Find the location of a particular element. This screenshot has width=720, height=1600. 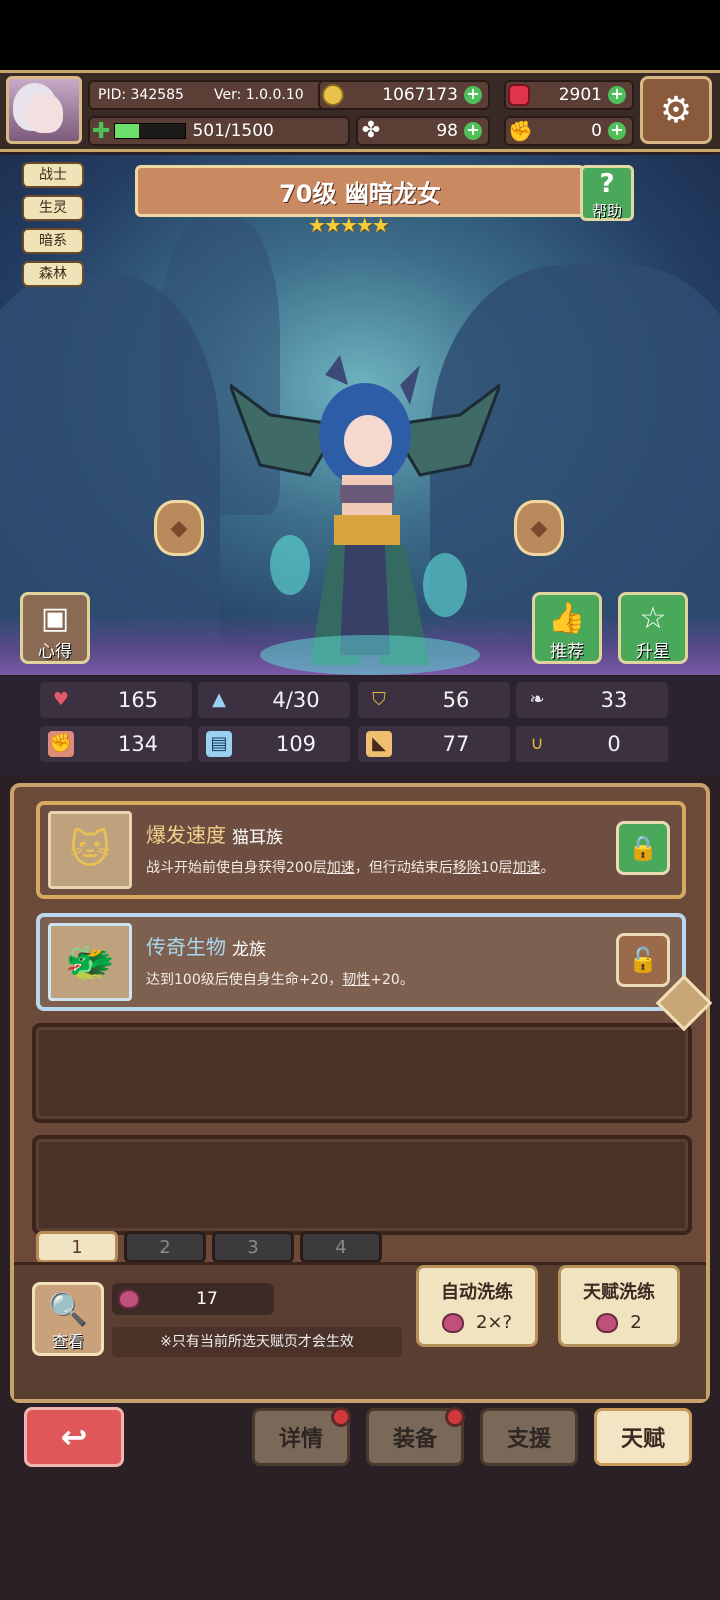

gold-hand-icon: ✊ is located at coordinates (520, 131).